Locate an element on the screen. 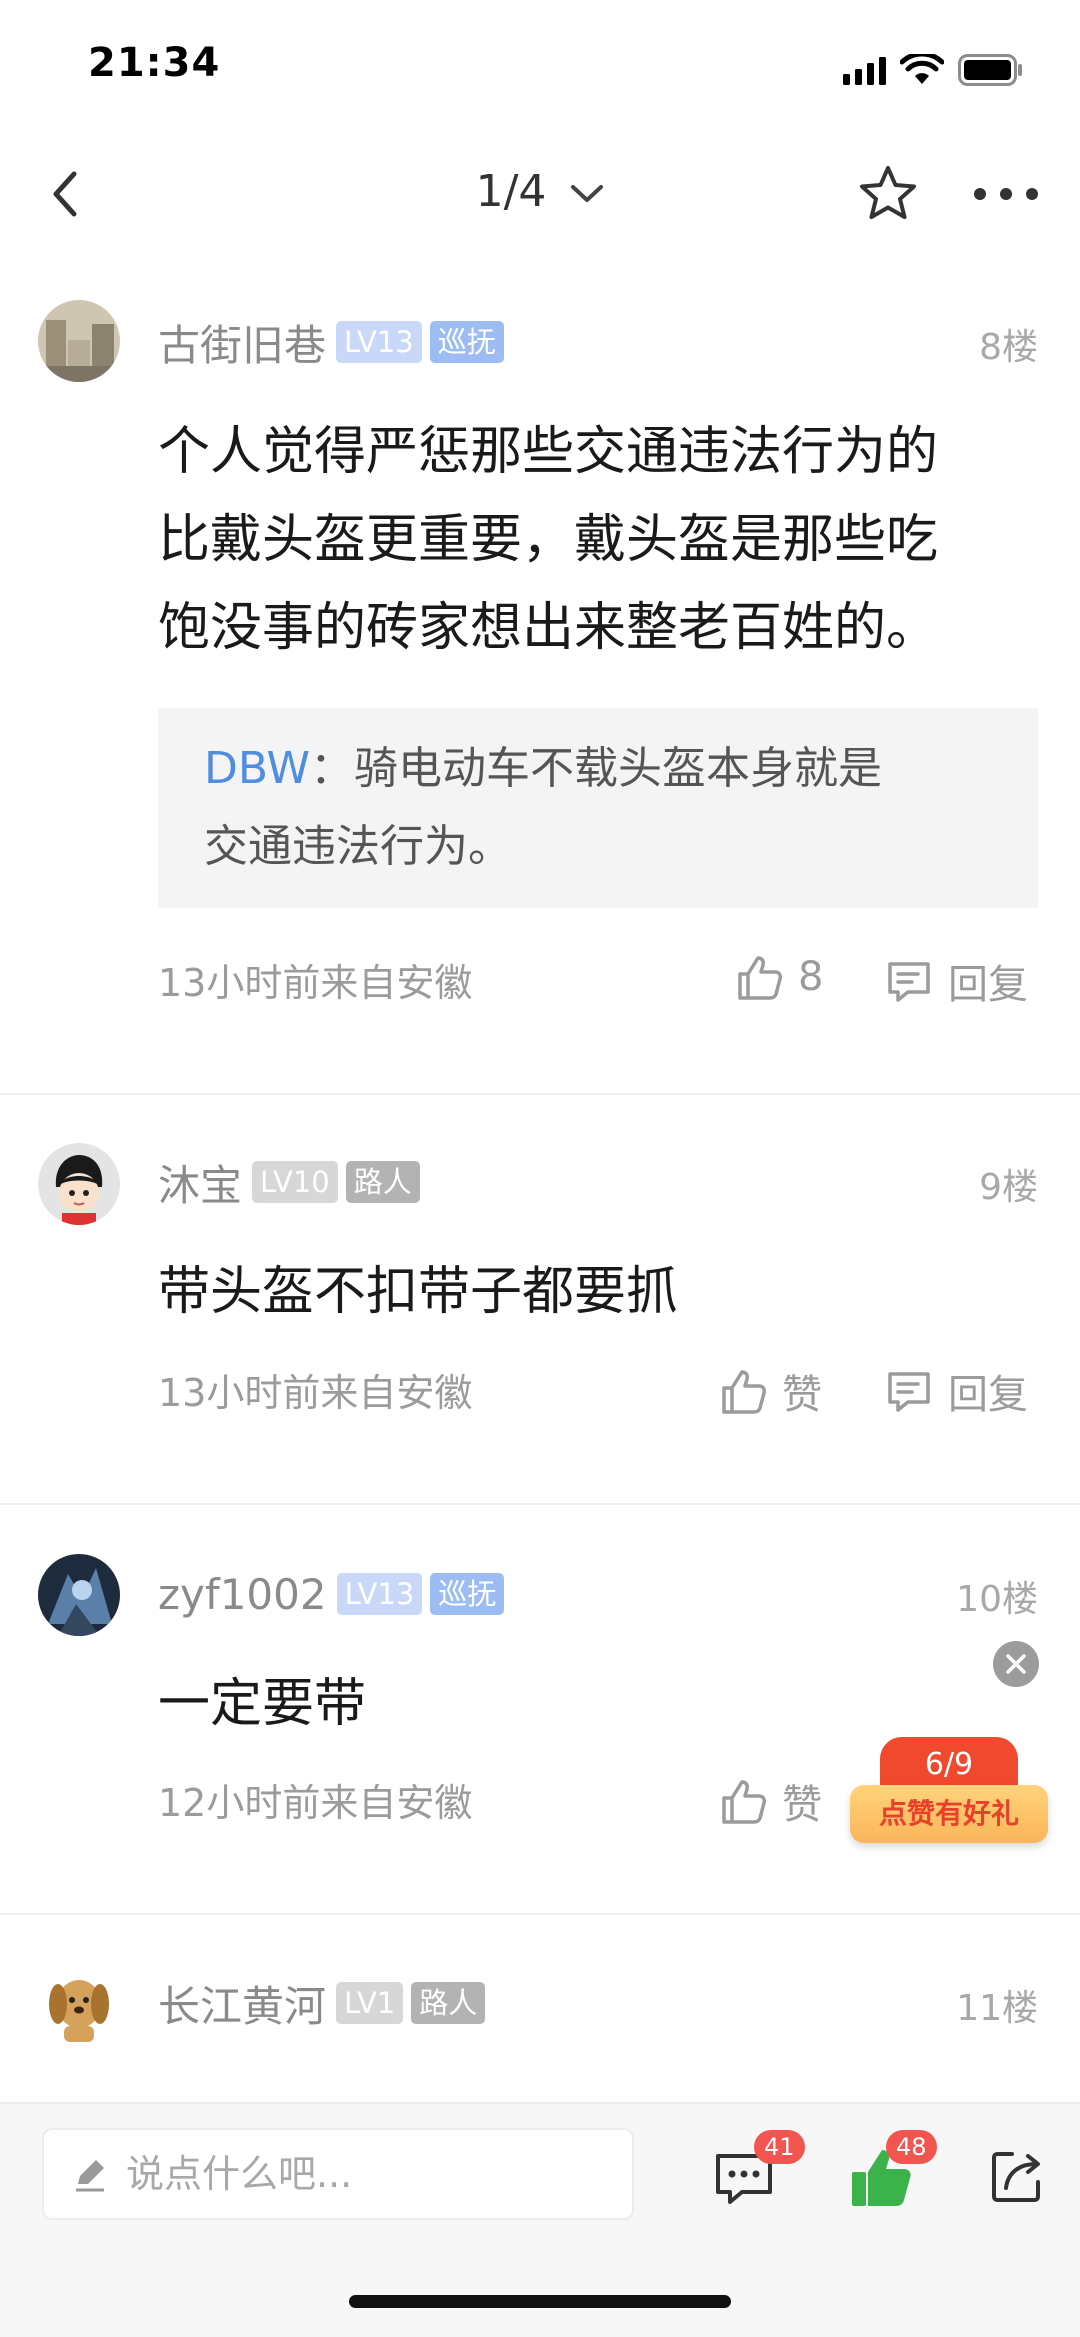 This screenshot has width=1080, height=2337. like-count-badge: 48 is located at coordinates (911, 2147).